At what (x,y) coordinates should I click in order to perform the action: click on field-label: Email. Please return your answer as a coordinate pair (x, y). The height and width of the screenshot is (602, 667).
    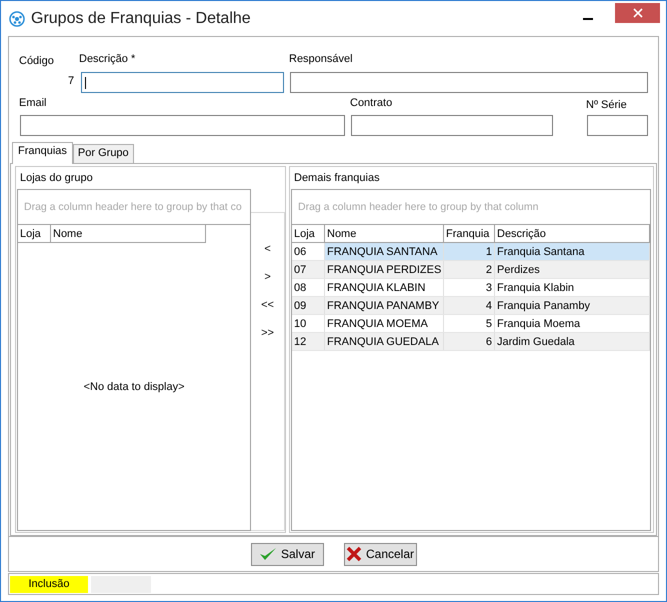
    Looking at the image, I should click on (33, 103).